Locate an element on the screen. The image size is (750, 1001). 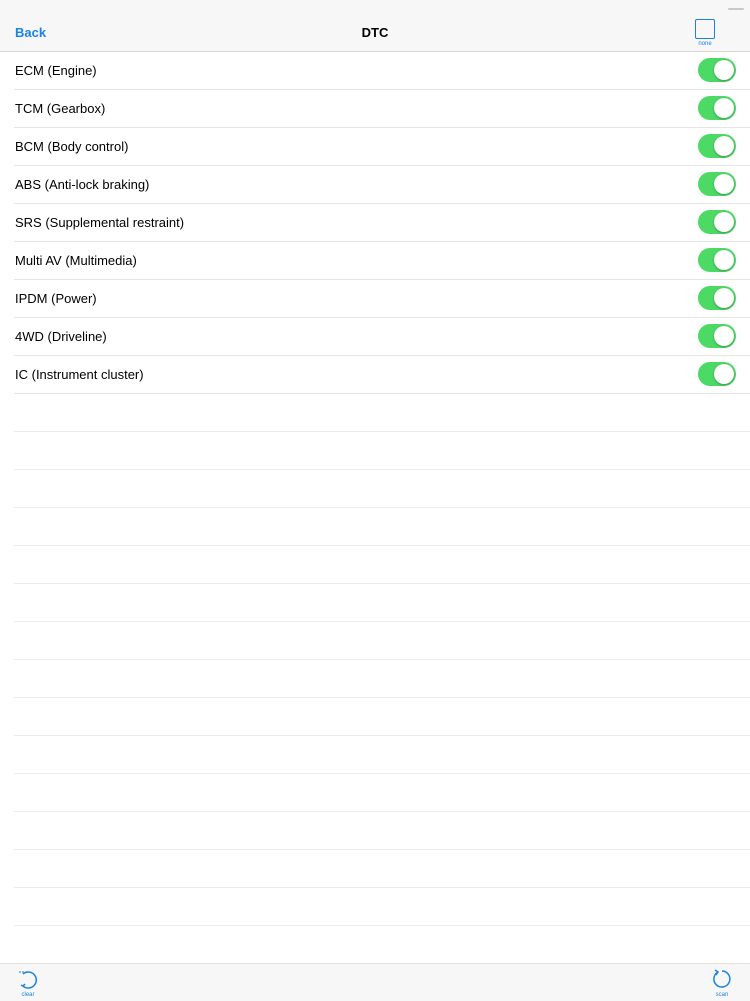
none-label: none is located at coordinates (705, 44).